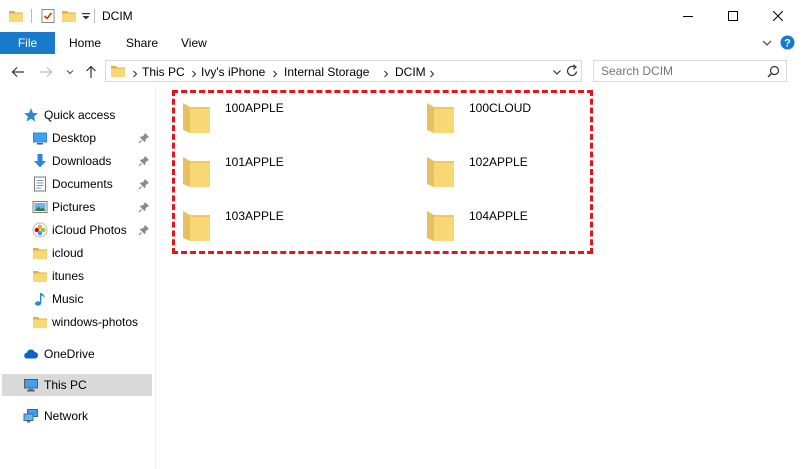 The width and height of the screenshot is (802, 469). Describe the element at coordinates (537, 230) in the screenshot. I see `folder-104apple: 104APPLE` at that location.